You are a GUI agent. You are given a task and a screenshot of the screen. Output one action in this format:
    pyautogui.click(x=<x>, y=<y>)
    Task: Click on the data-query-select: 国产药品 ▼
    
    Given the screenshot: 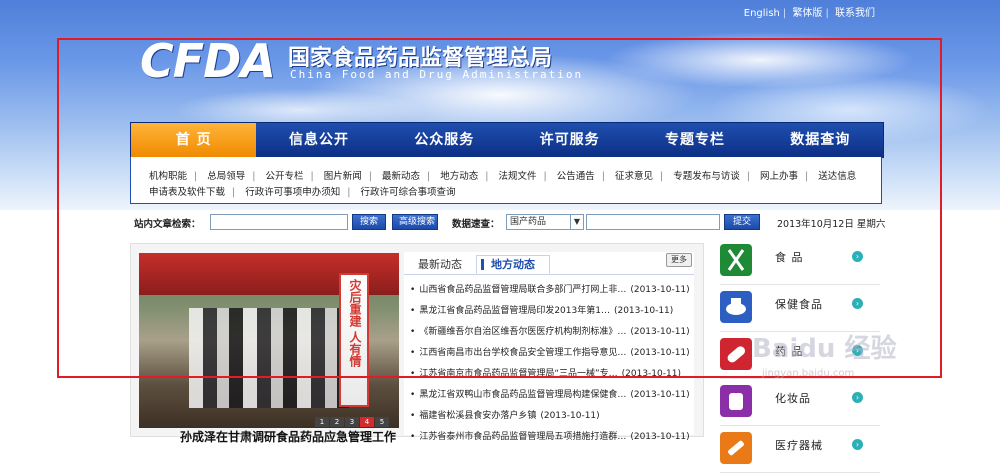 What is the action you would take?
    pyautogui.click(x=545, y=222)
    